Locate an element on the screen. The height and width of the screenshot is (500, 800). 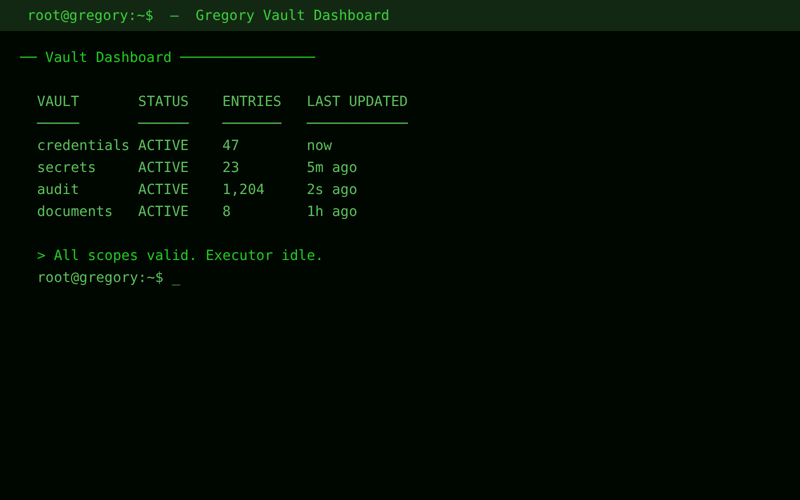
table-cell: secrets is located at coordinates (66, 168).